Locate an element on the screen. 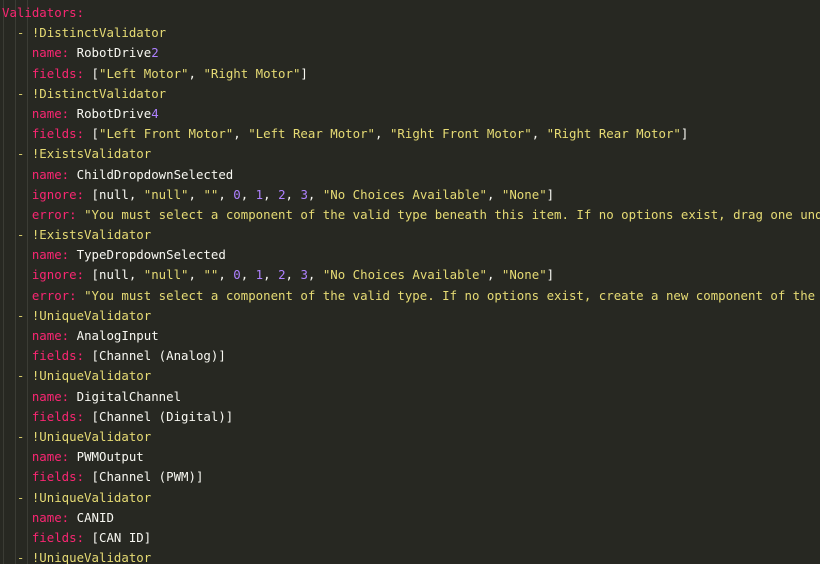 The width and height of the screenshot is (820, 564). yaml-key-value-name: name: DigitalChannel is located at coordinates (410, 397).